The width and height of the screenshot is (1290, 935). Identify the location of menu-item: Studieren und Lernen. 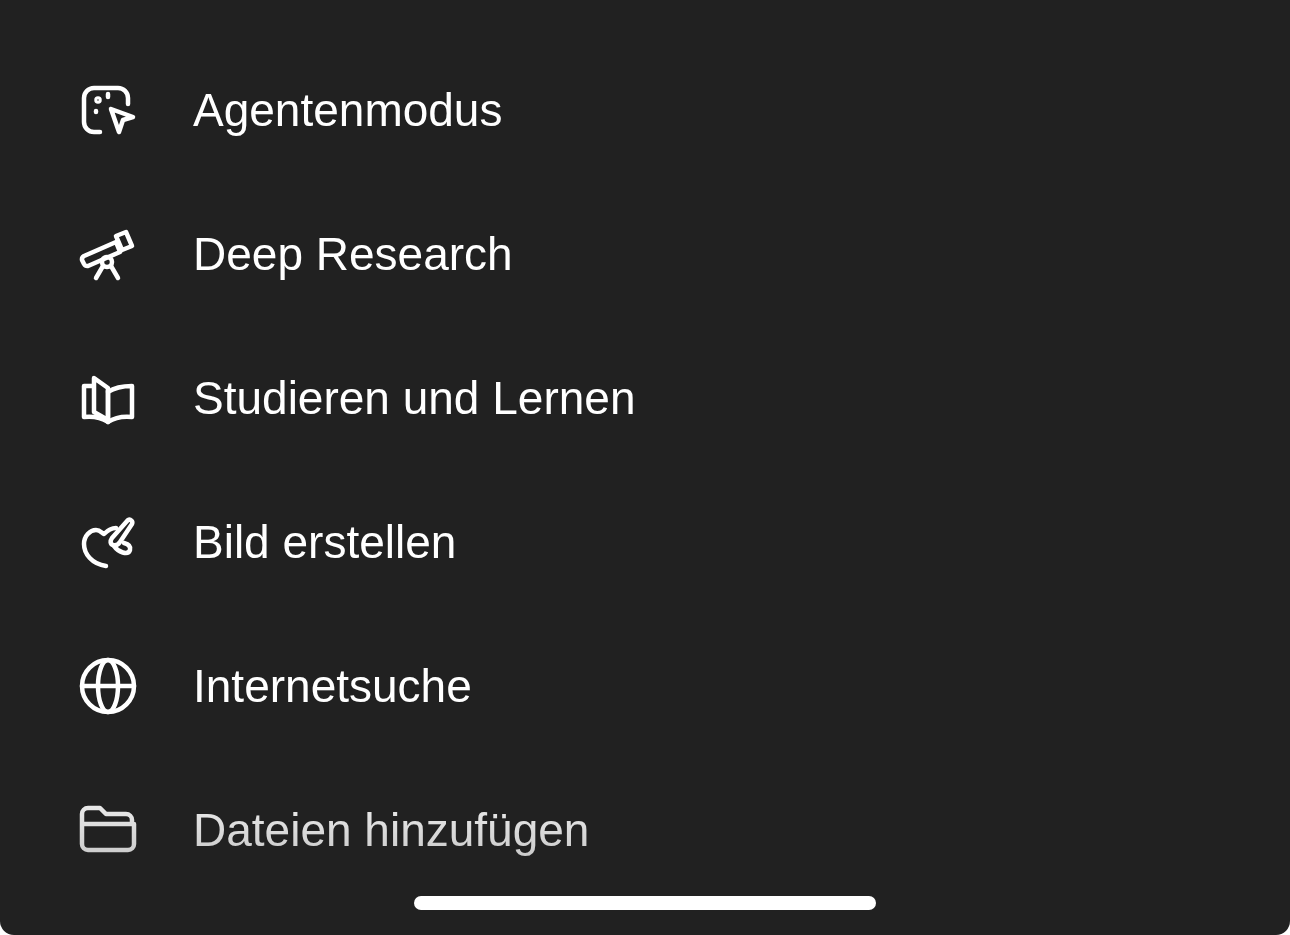
(357, 398).